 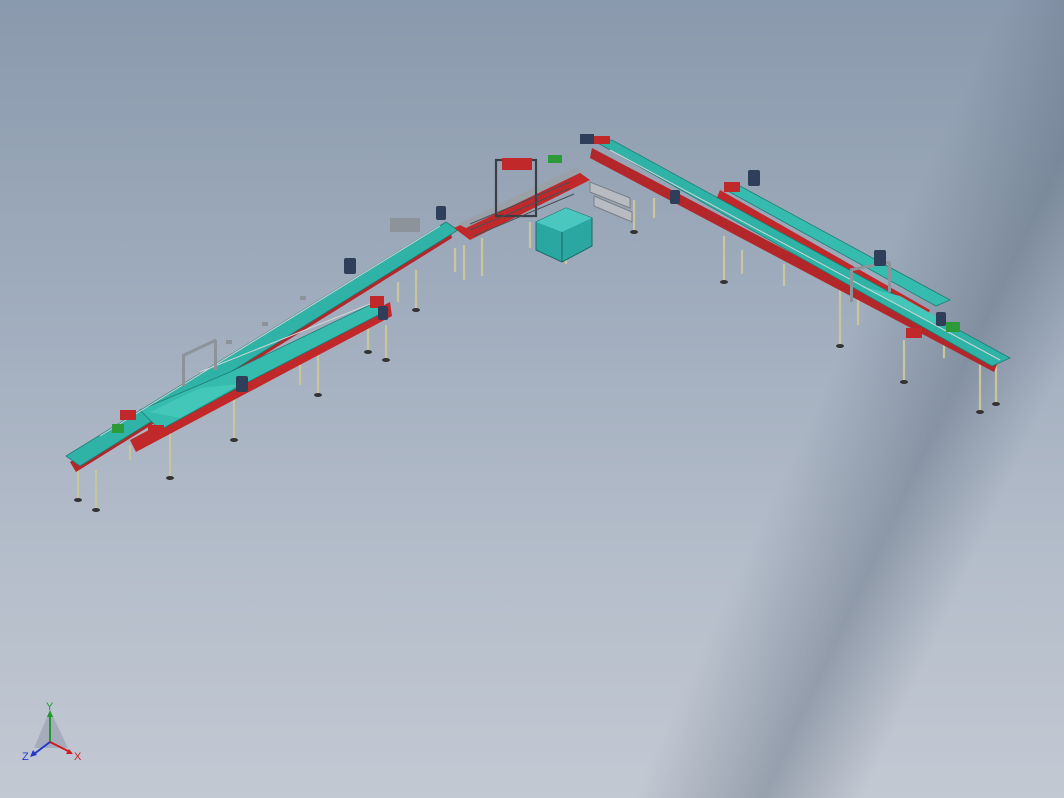 I want to click on triad-y-label: Y, so click(x=50, y=707).